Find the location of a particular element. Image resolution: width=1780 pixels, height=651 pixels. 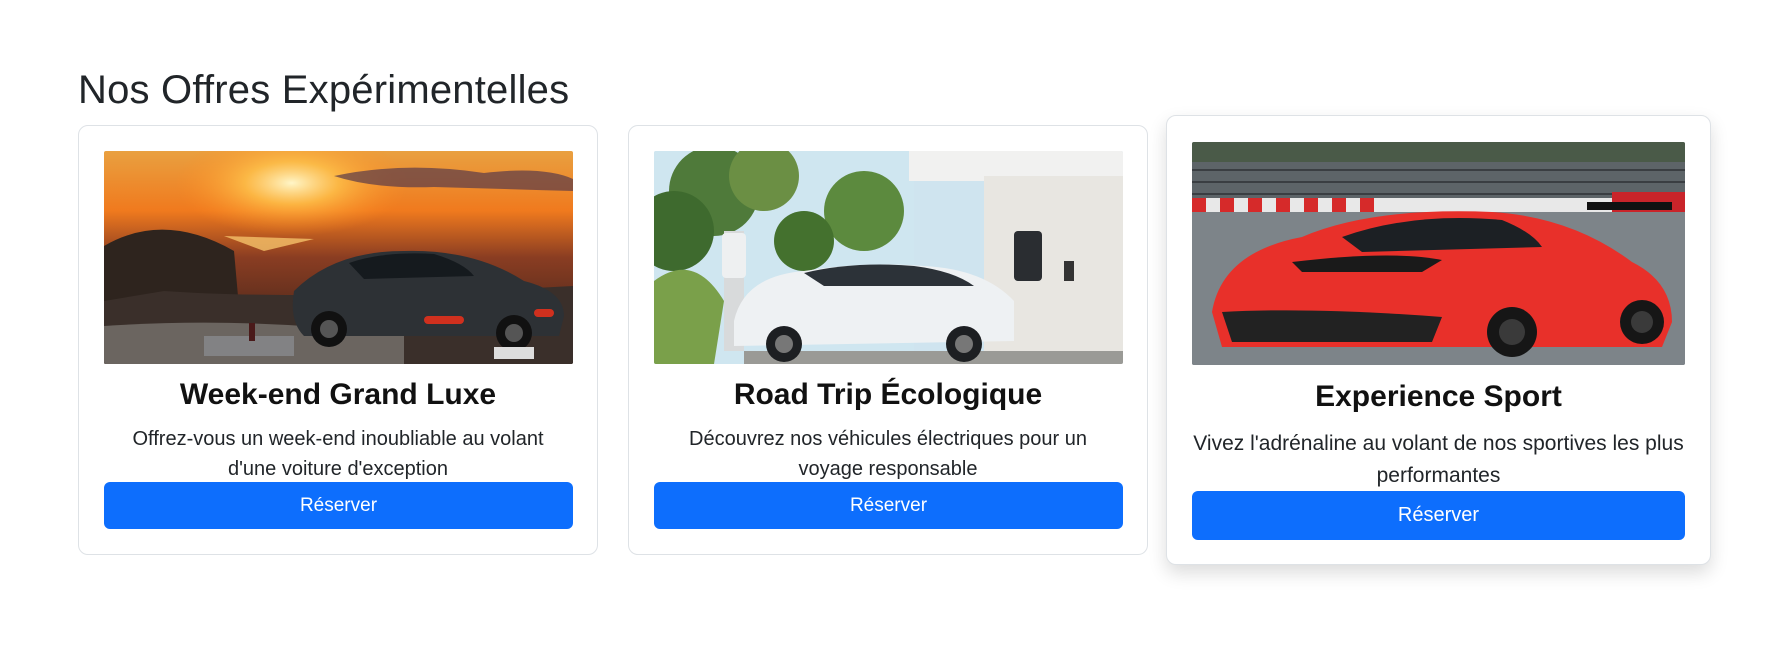

section-title: Nos Offres Expérimentelles is located at coordinates (324, 90).